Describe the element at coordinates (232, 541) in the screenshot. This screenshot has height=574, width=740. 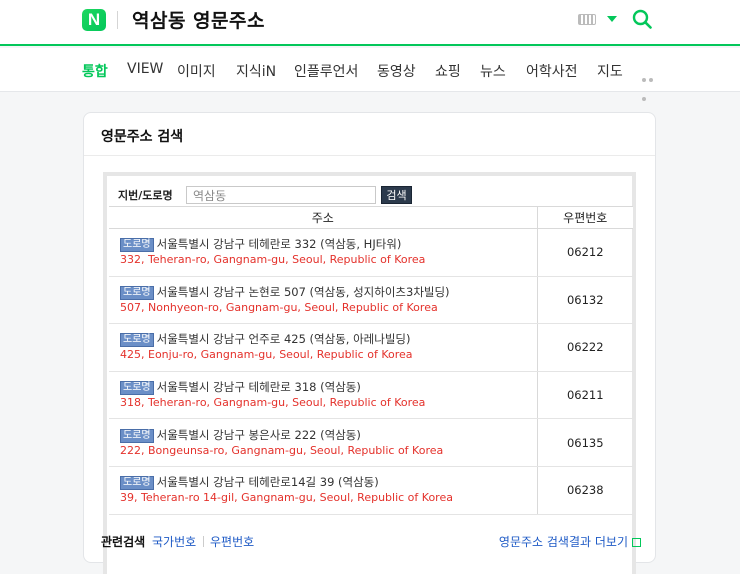
I see `related-link-zipcode: 우편번호` at that location.